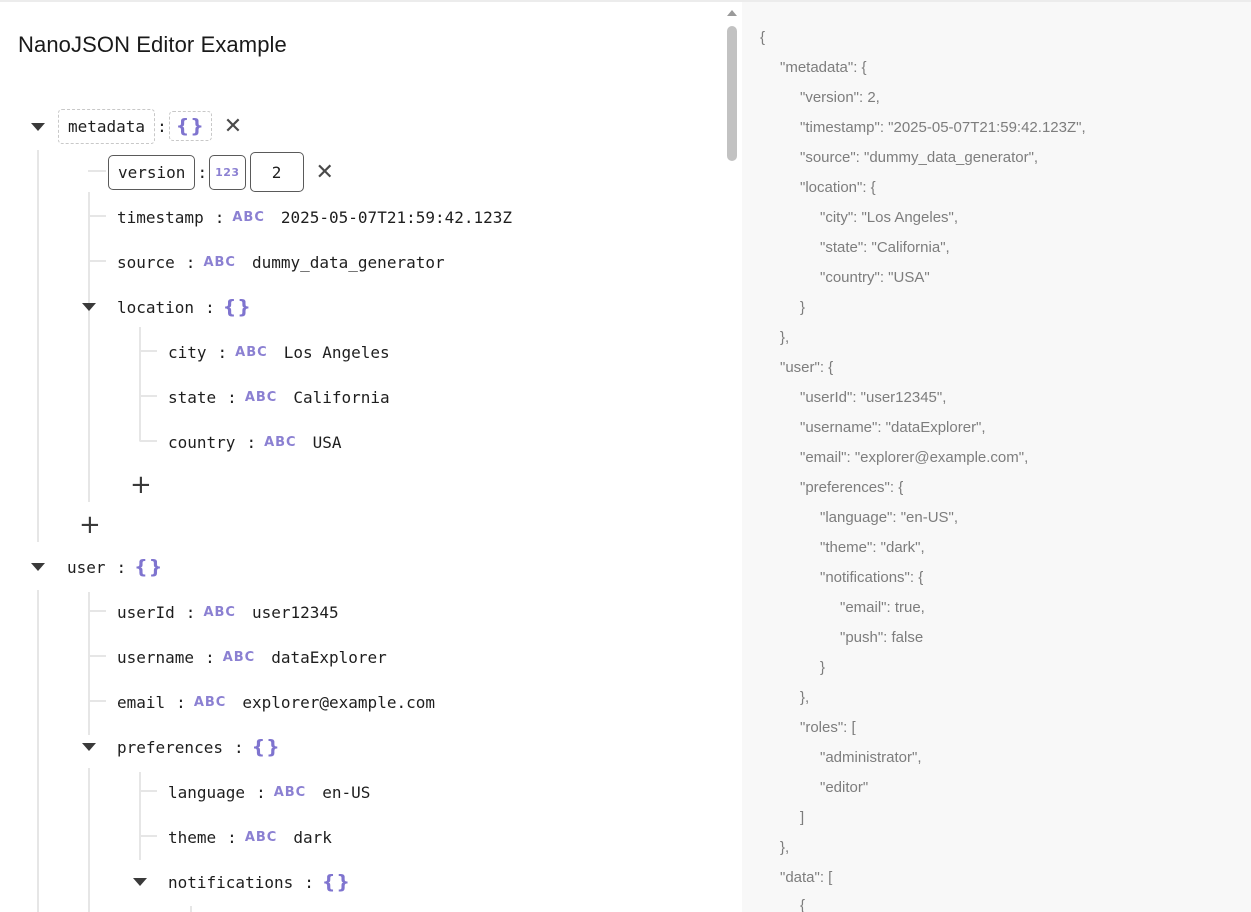  I want to click on node-key: metadata, so click(107, 126).